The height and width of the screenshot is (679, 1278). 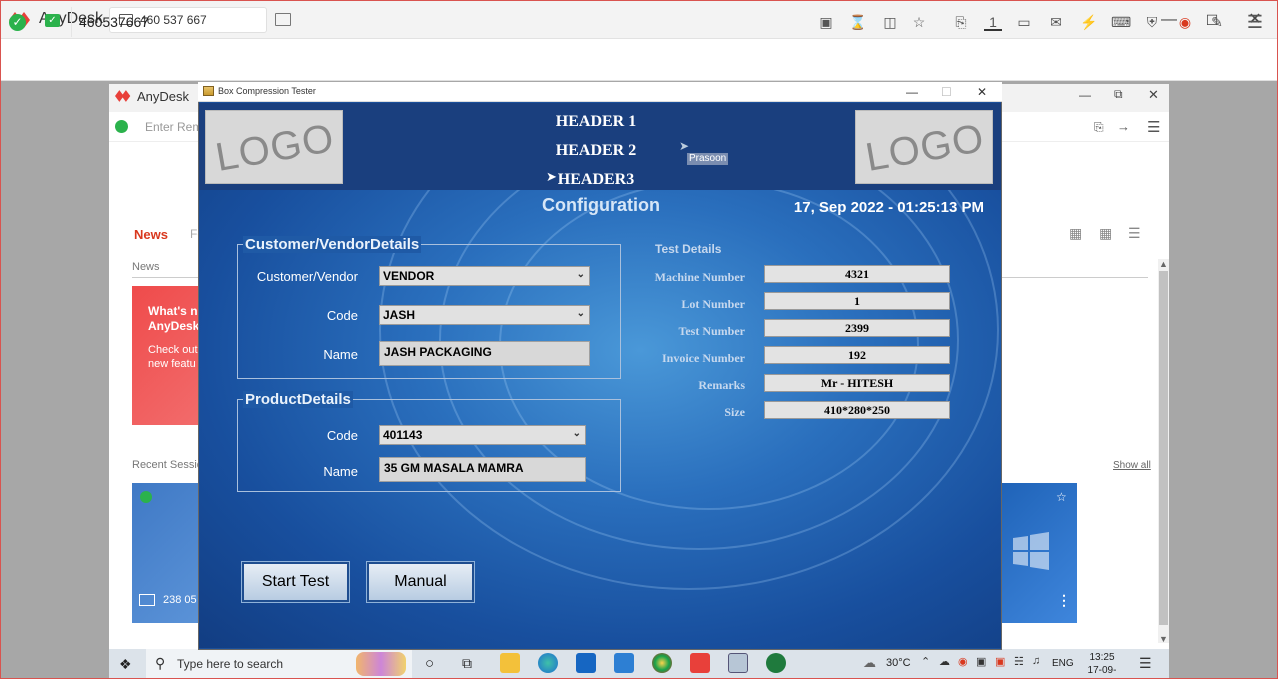 I want to click on invoice-number-label: Invoice Number, so click(x=703, y=358).